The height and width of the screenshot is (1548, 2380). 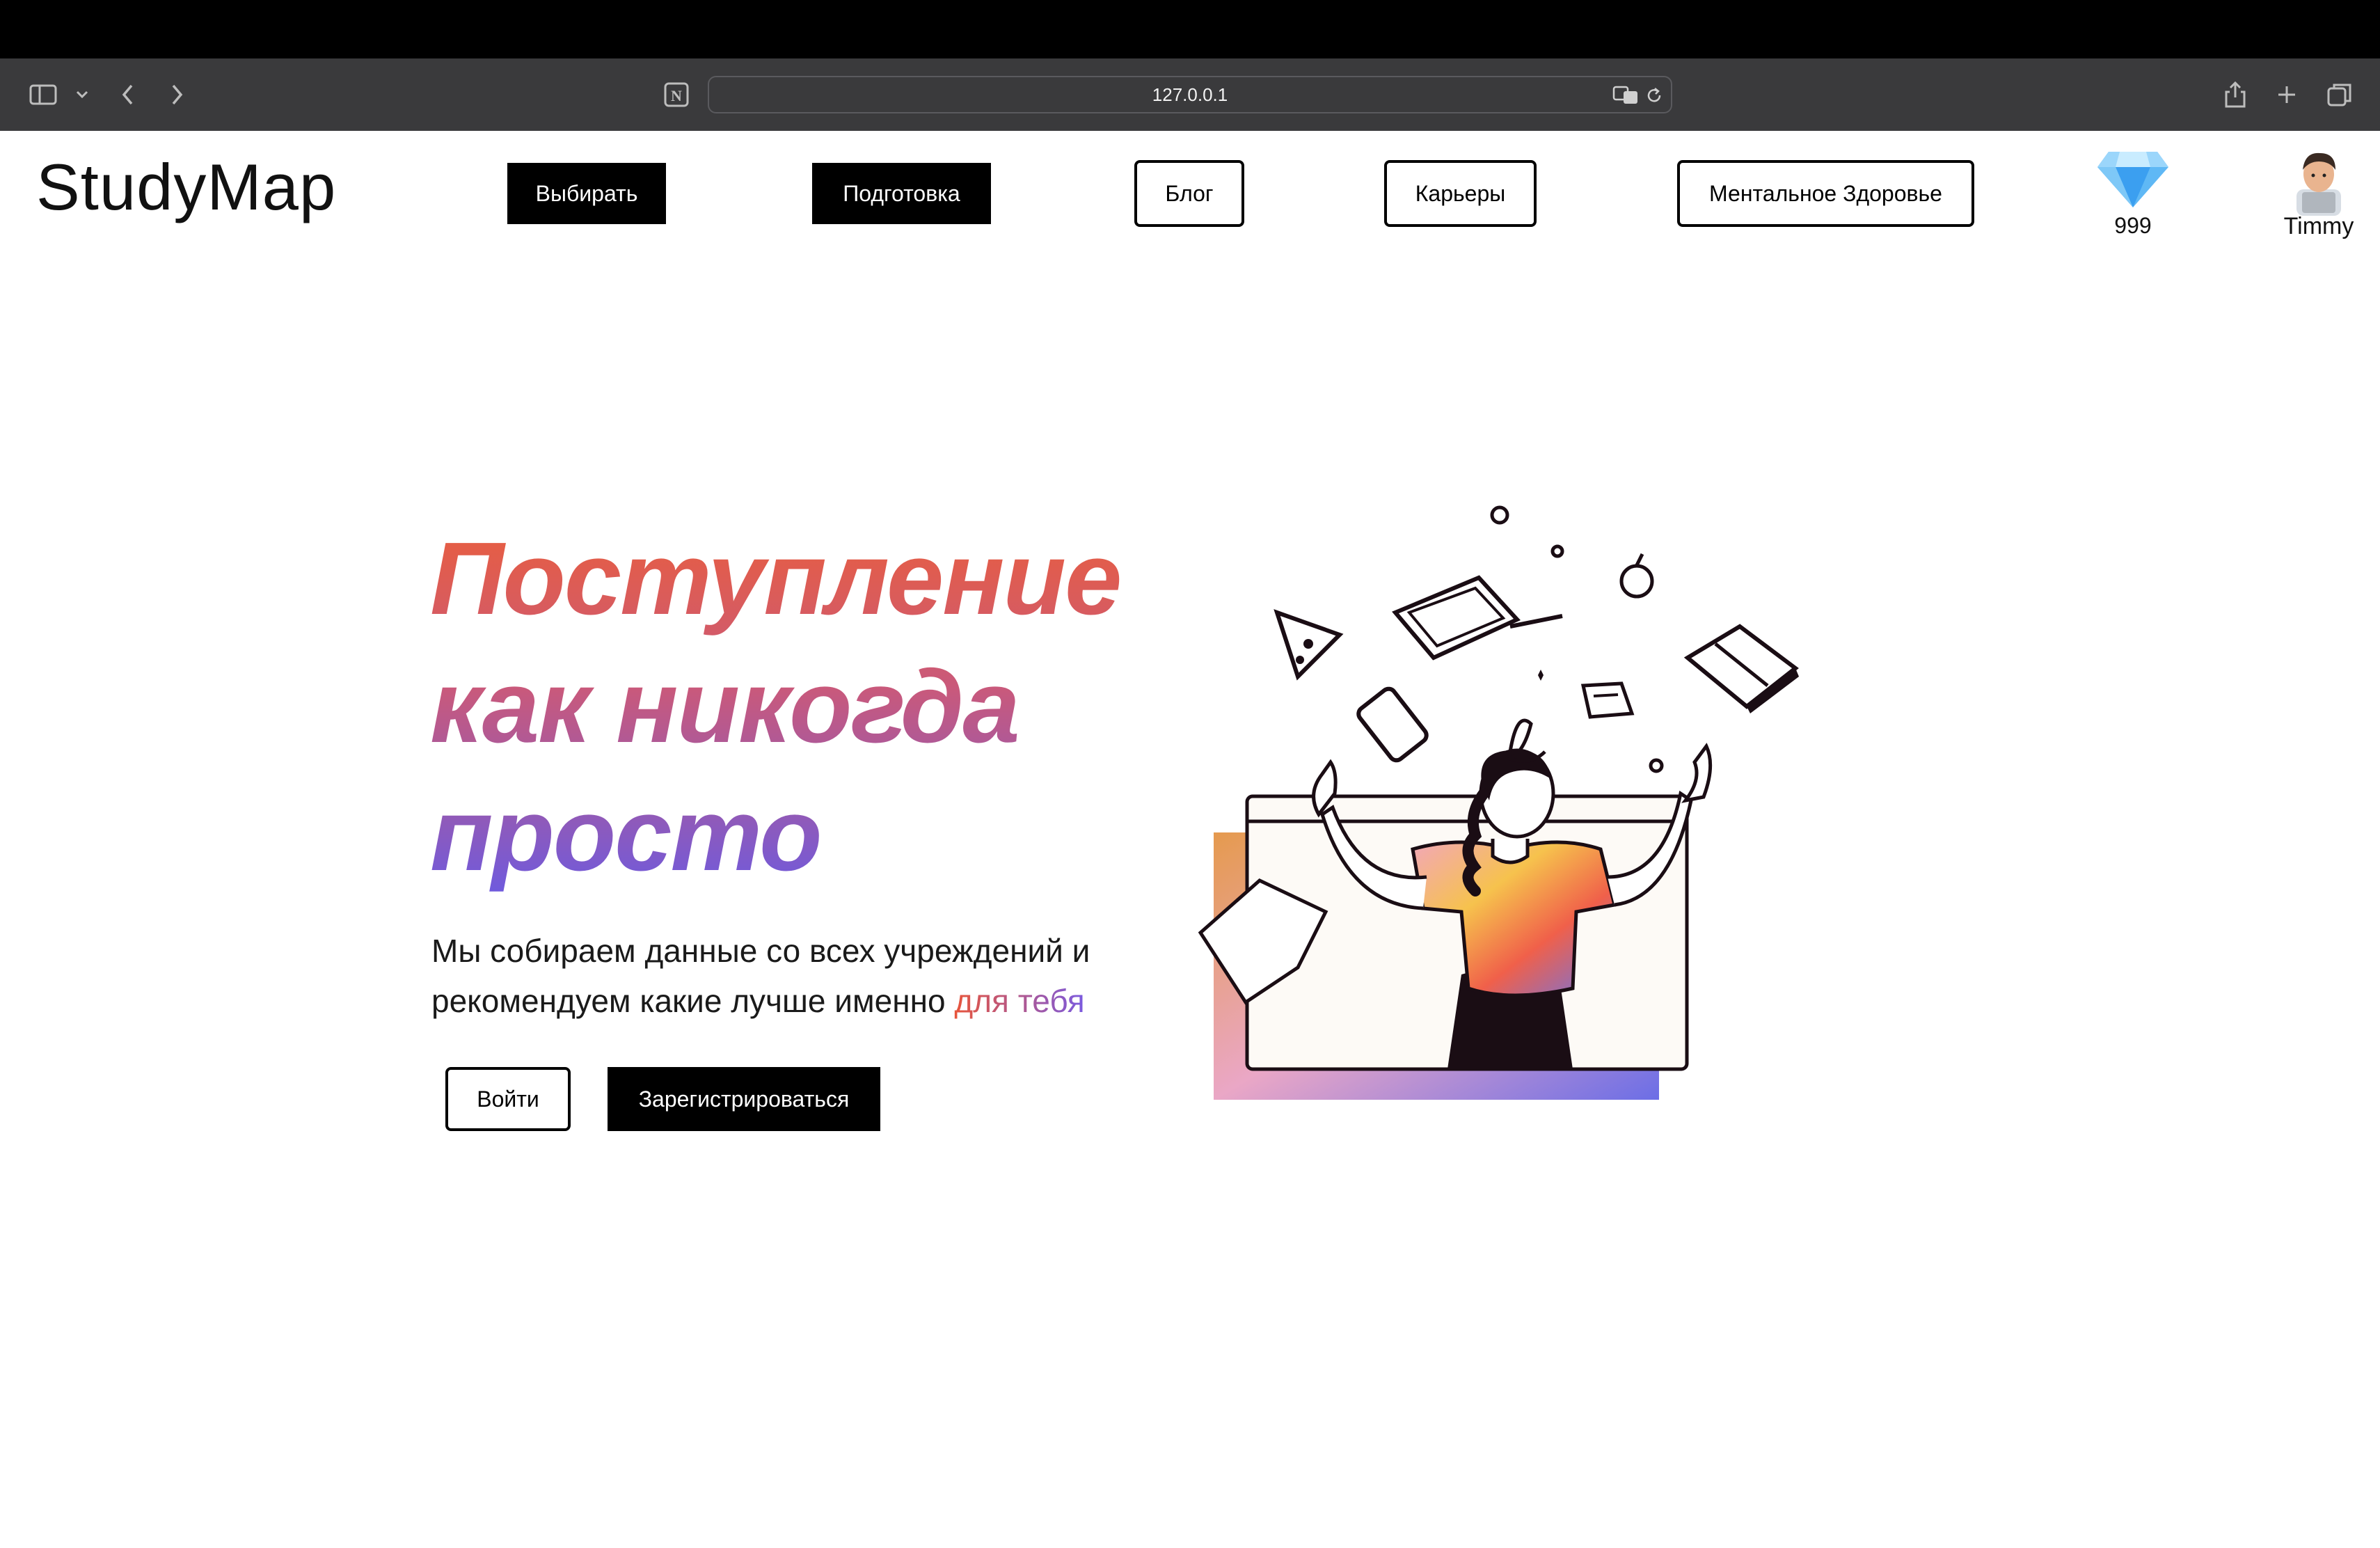 I want to click on laptop-icon, so click(x=1477, y=618).